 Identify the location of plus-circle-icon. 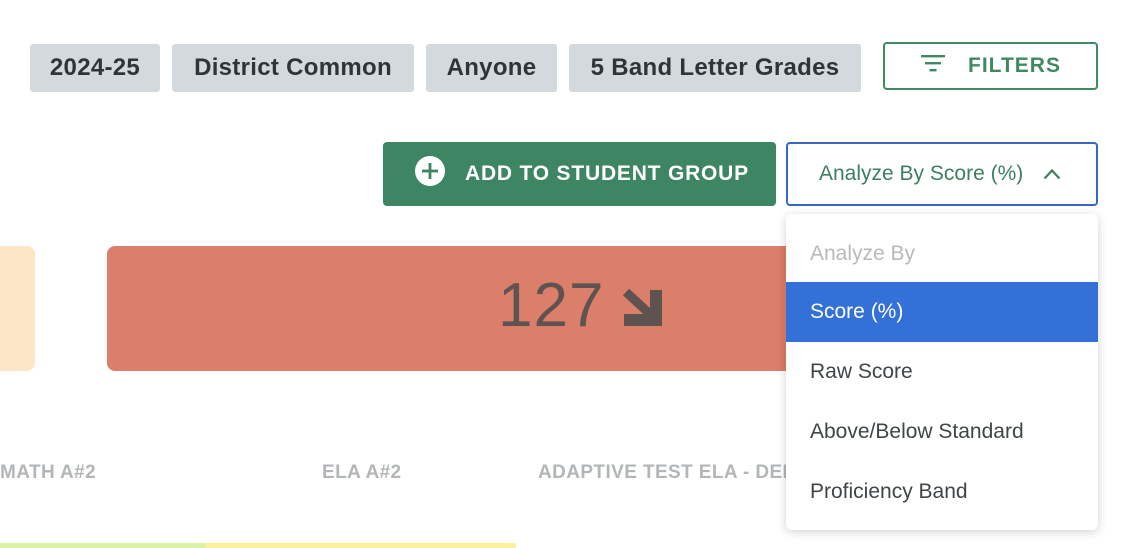
(430, 174).